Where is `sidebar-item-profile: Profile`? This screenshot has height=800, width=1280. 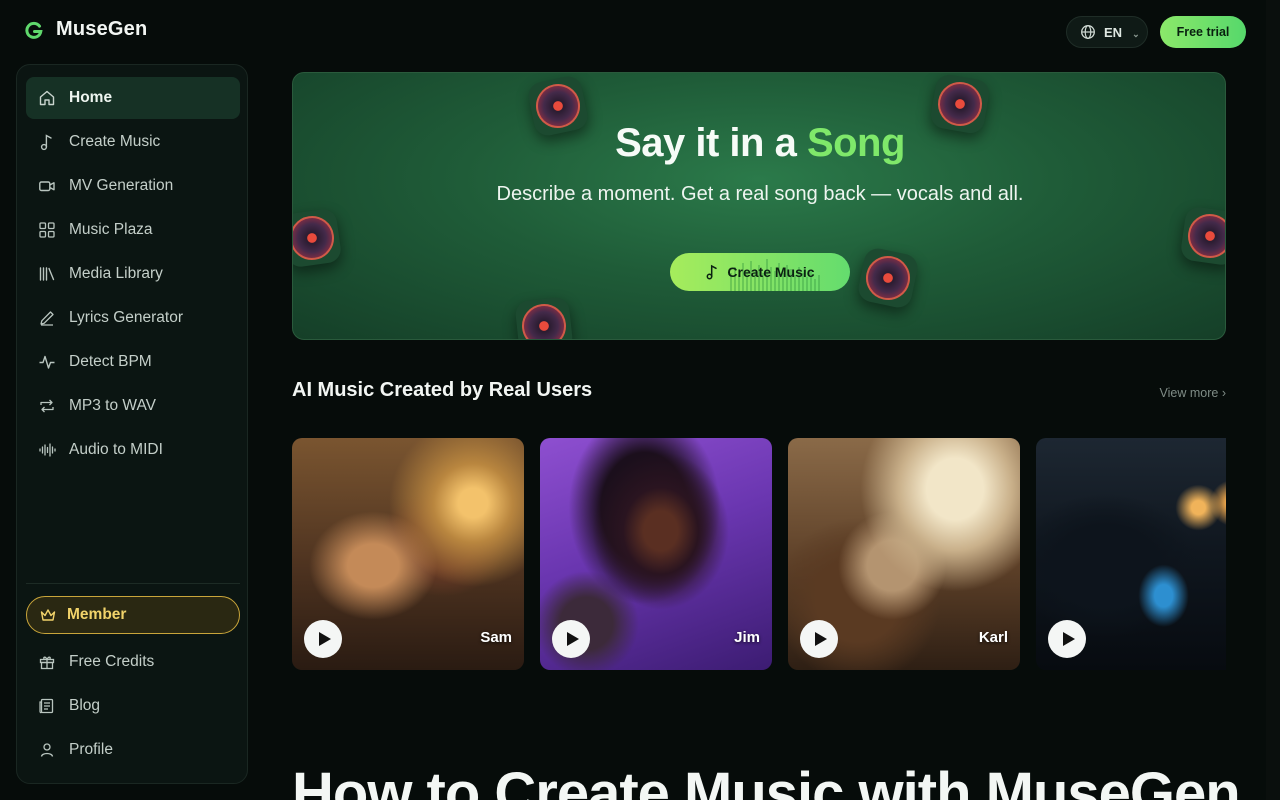
sidebar-item-profile: Profile is located at coordinates (133, 750).